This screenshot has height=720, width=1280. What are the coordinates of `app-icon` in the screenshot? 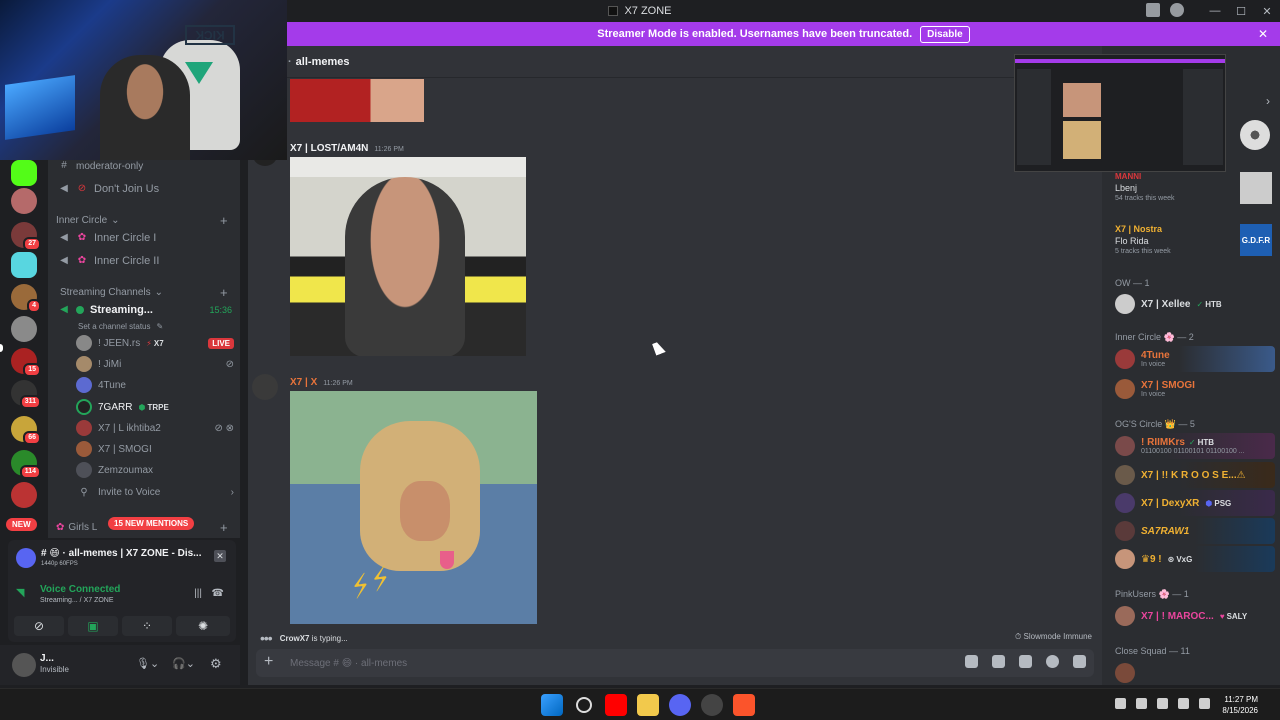 It's located at (712, 705).